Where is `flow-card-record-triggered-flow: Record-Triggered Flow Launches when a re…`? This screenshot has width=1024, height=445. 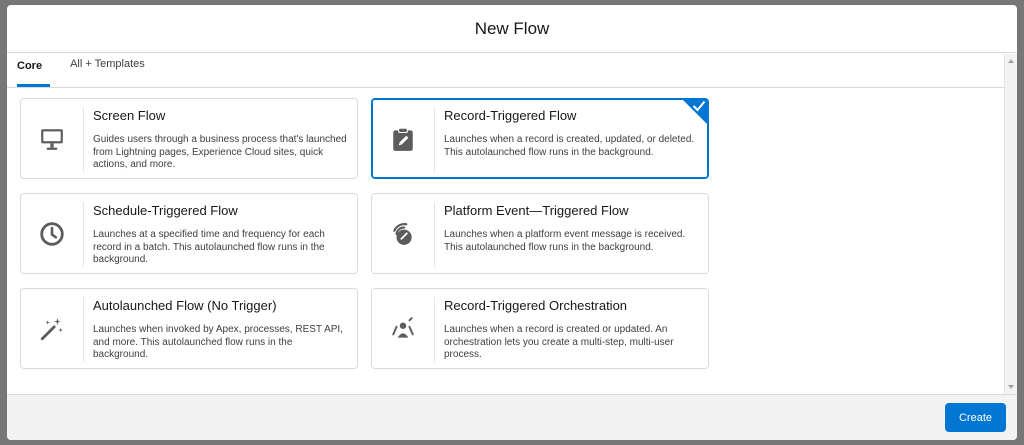
flow-card-record-triggered-flow: Record-Triggered Flow Launches when a re… is located at coordinates (540, 138).